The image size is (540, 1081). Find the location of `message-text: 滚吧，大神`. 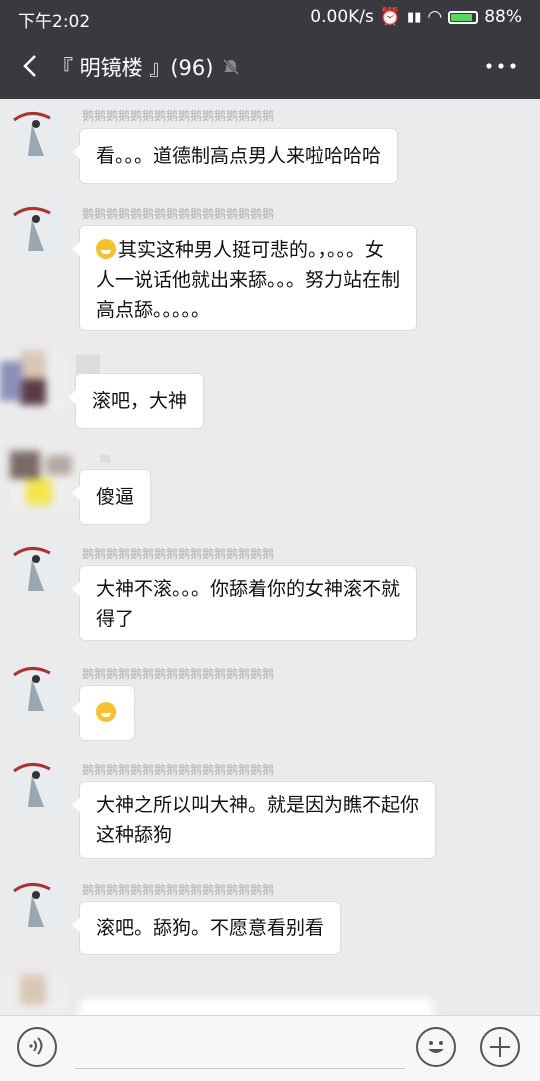

message-text: 滚吧，大神 is located at coordinates (140, 401).